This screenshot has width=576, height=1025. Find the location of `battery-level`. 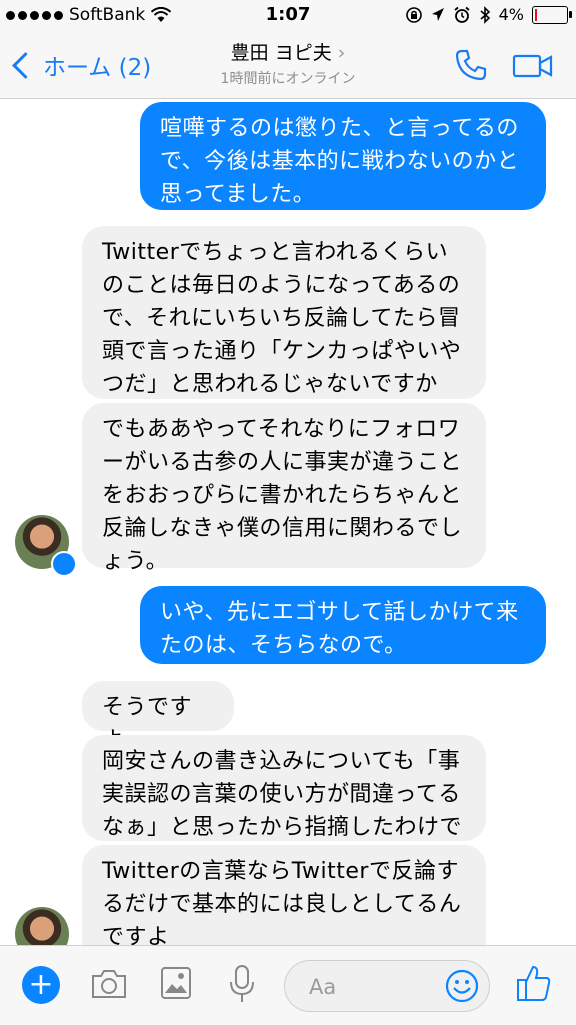

battery-level is located at coordinates (536, 14).